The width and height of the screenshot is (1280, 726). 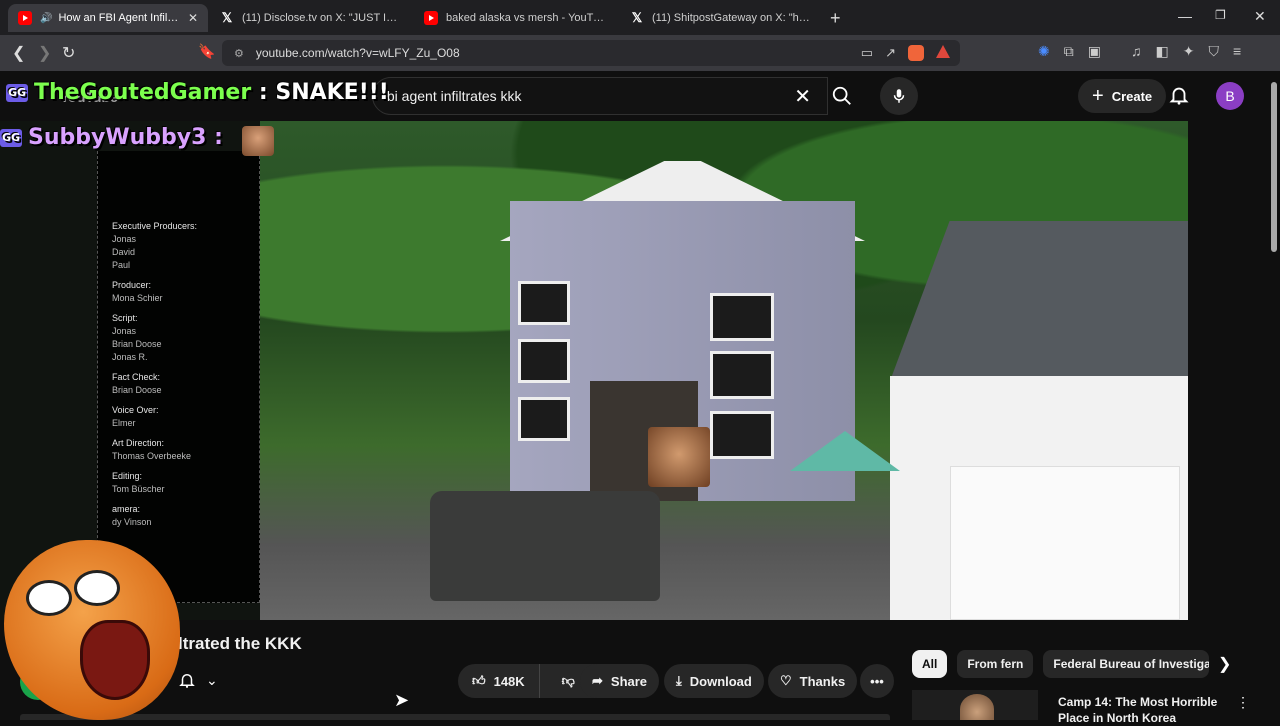 What do you see at coordinates (597, 680) in the screenshot?
I see `share-icon: ➦` at bounding box center [597, 680].